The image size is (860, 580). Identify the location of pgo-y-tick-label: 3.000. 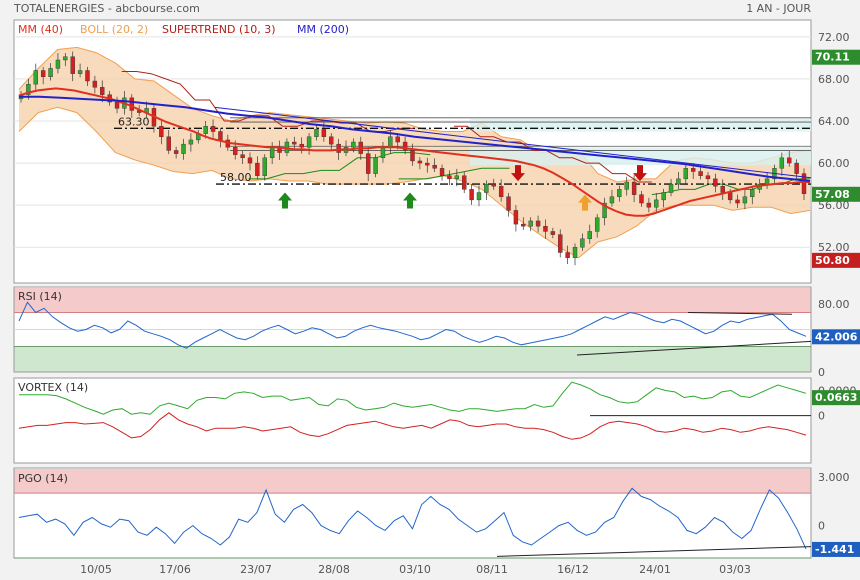
(834, 477).